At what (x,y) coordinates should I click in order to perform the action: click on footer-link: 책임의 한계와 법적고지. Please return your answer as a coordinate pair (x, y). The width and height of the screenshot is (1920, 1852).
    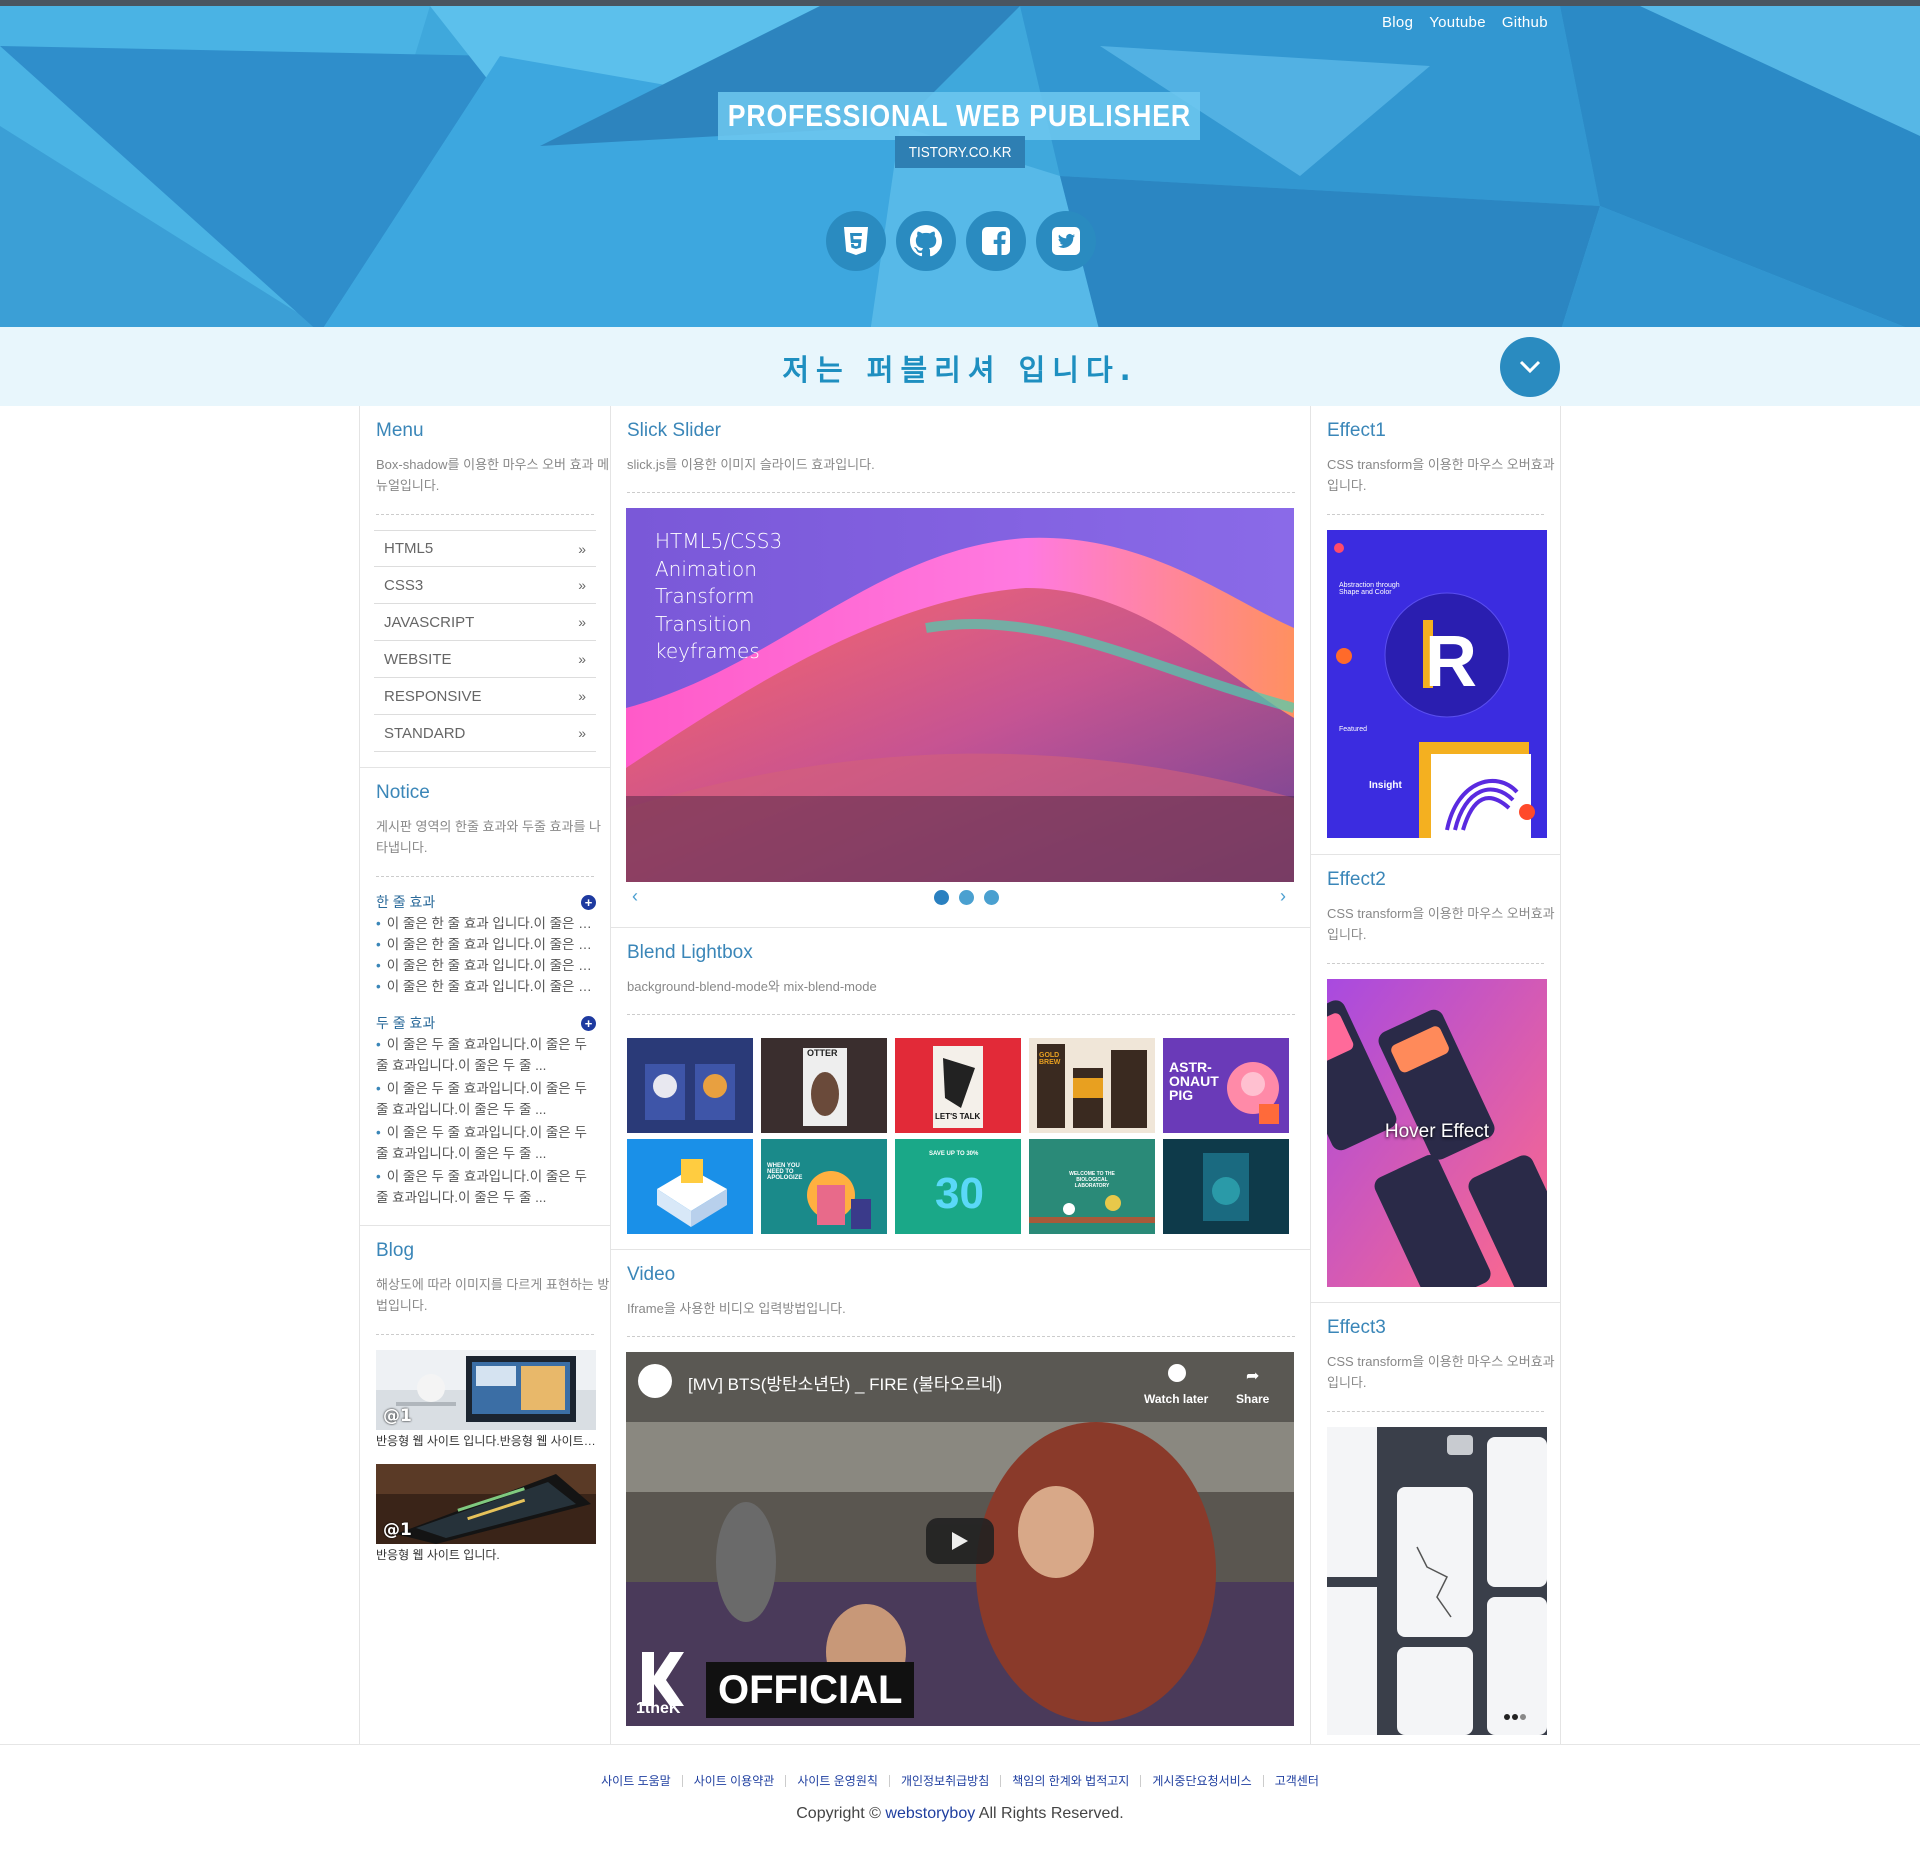
    Looking at the image, I should click on (1070, 1781).